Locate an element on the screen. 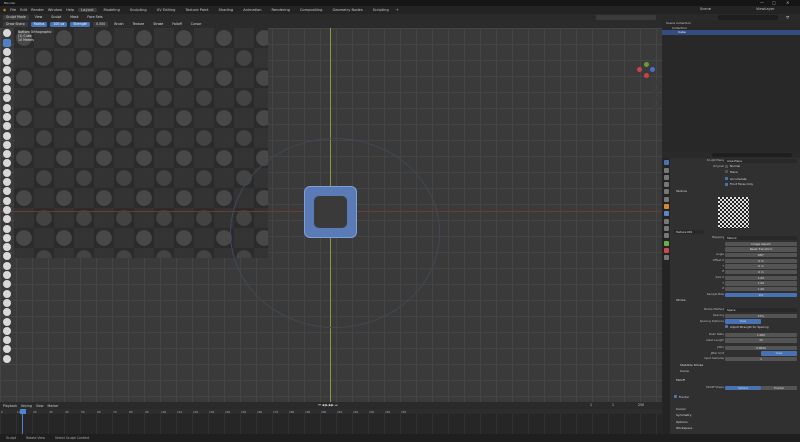 The height and width of the screenshot is (442, 800). draw-brush-icon is located at coordinates (7, 33).